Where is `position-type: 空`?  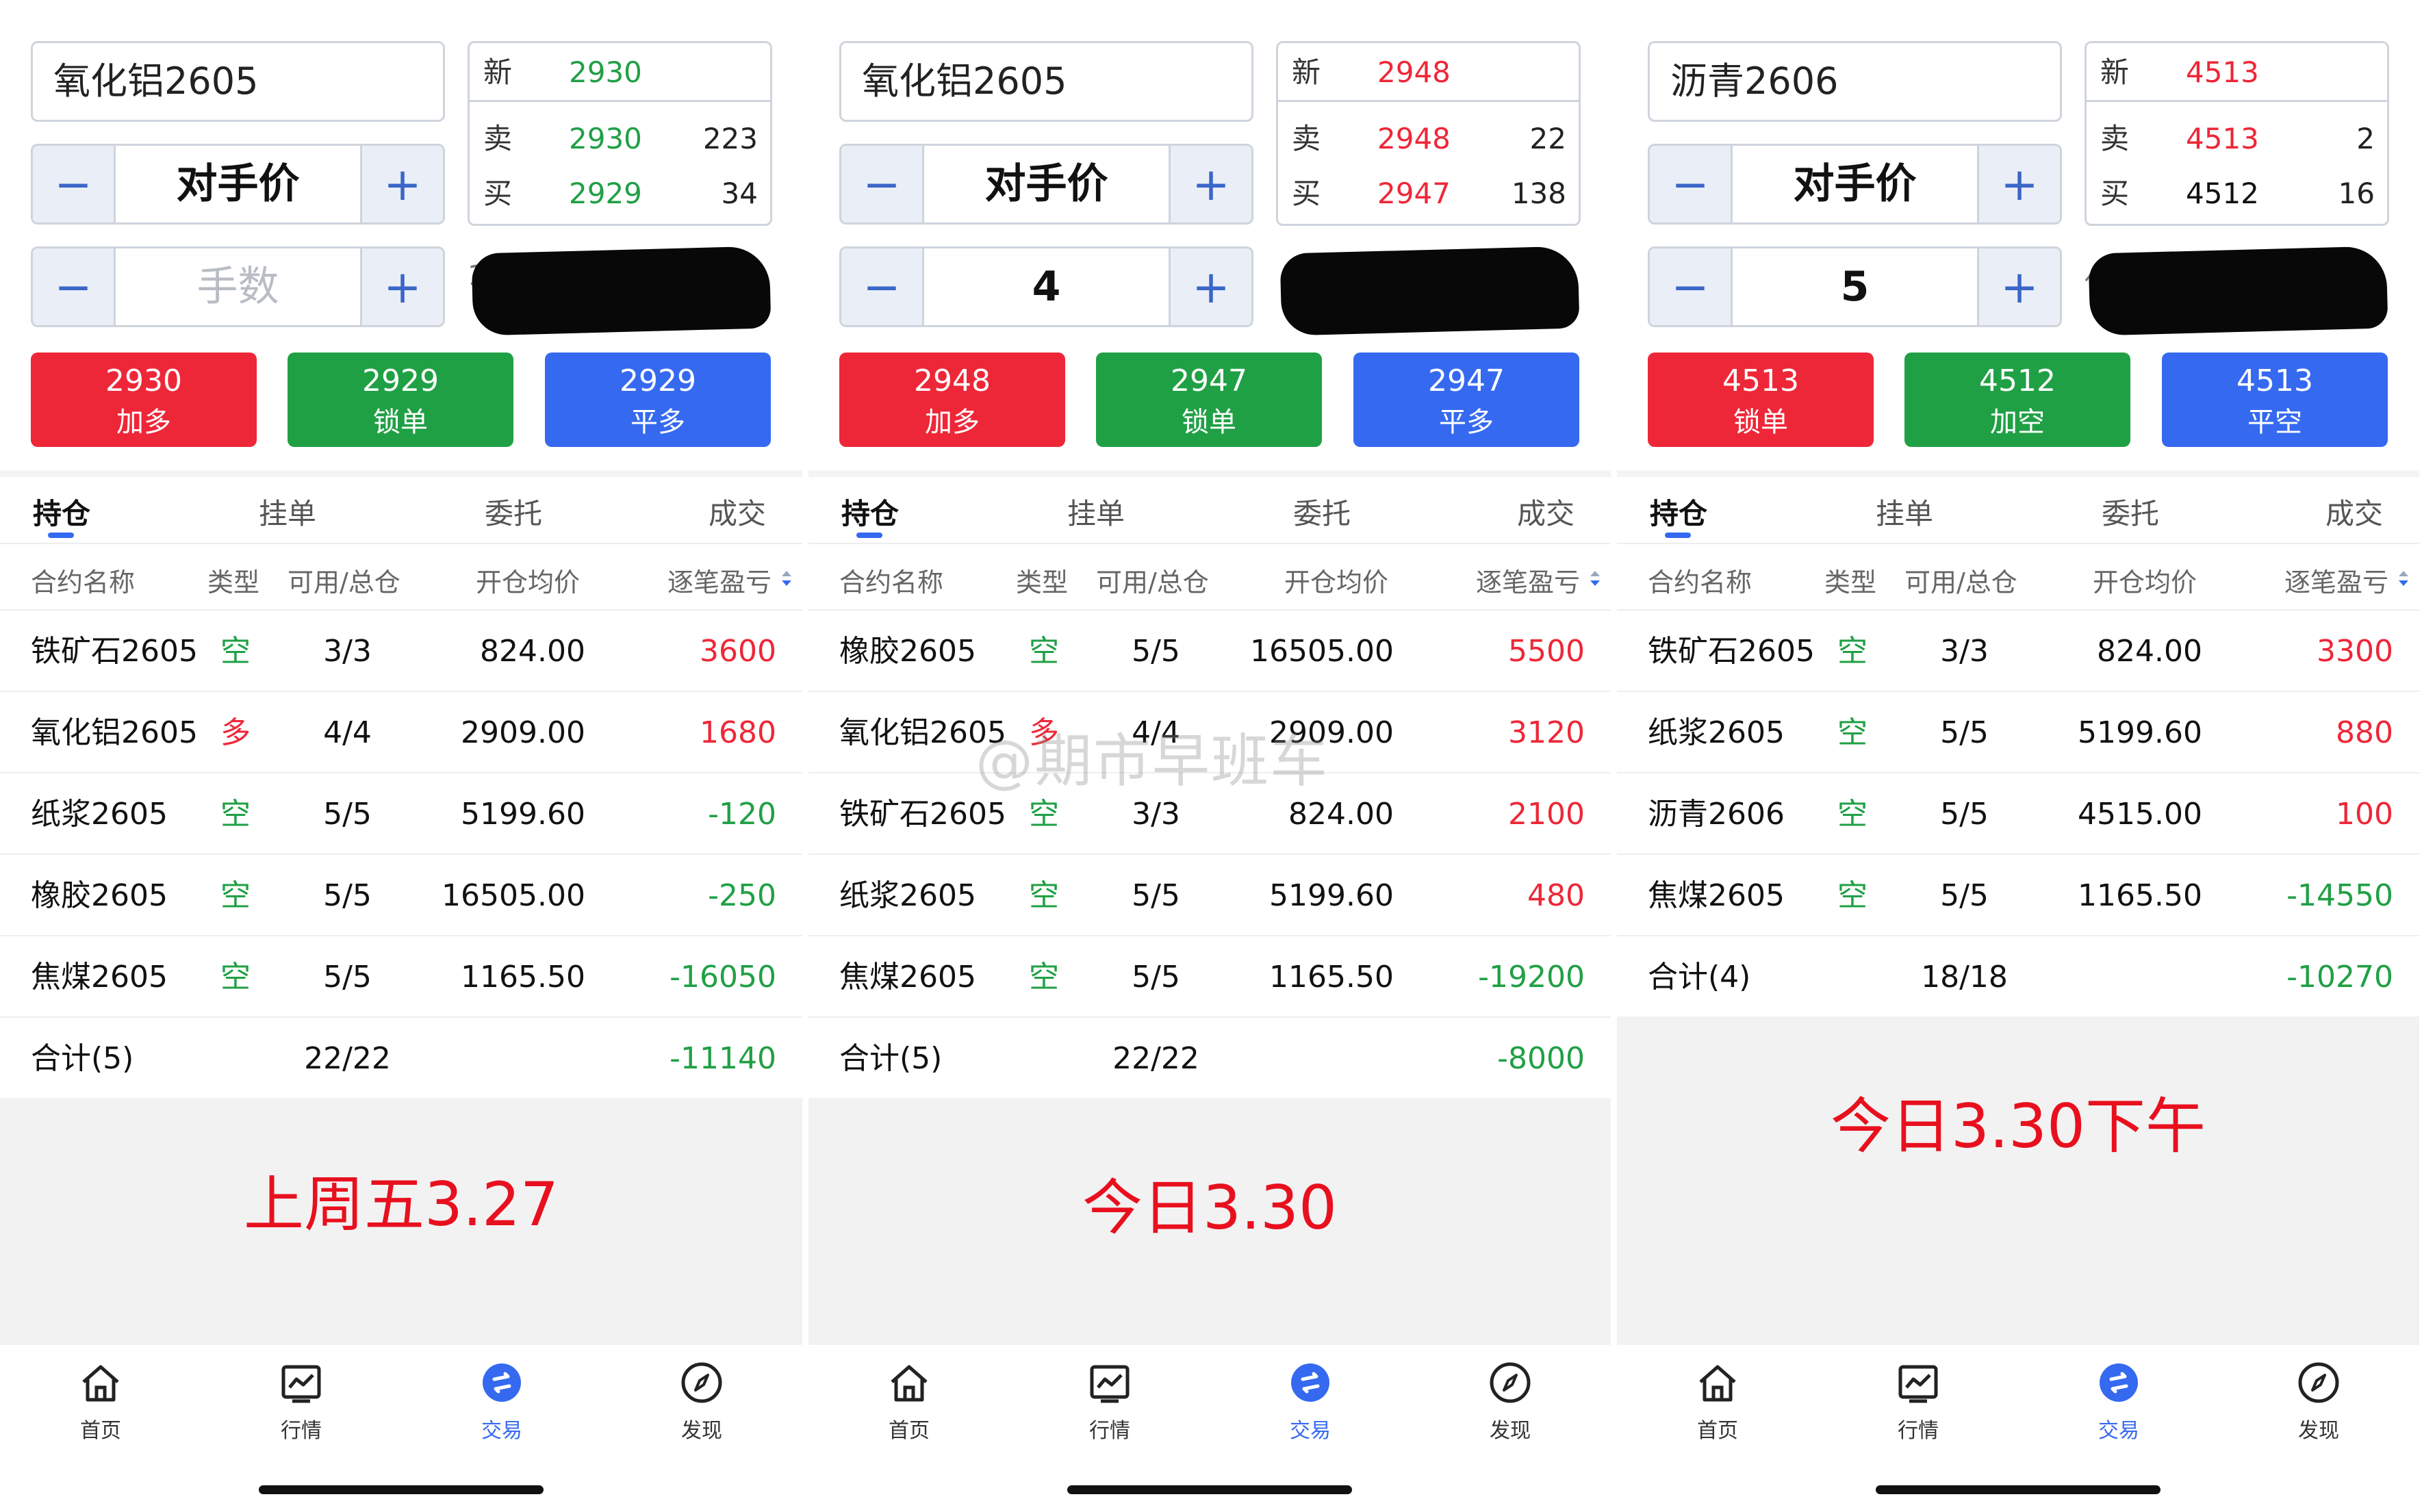
position-type: 空 is located at coordinates (1044, 895).